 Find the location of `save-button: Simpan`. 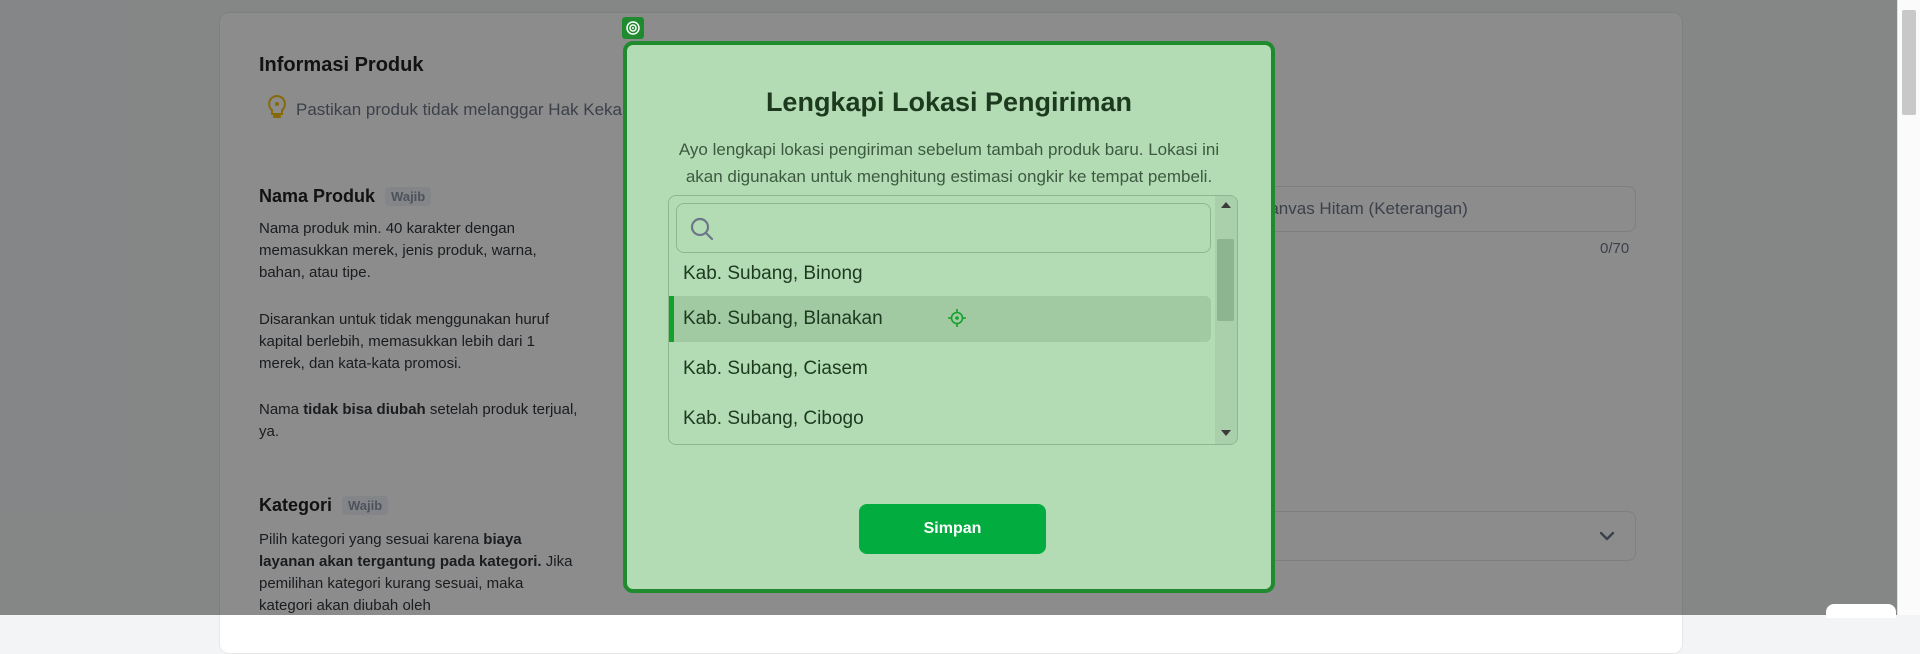

save-button: Simpan is located at coordinates (952, 529).